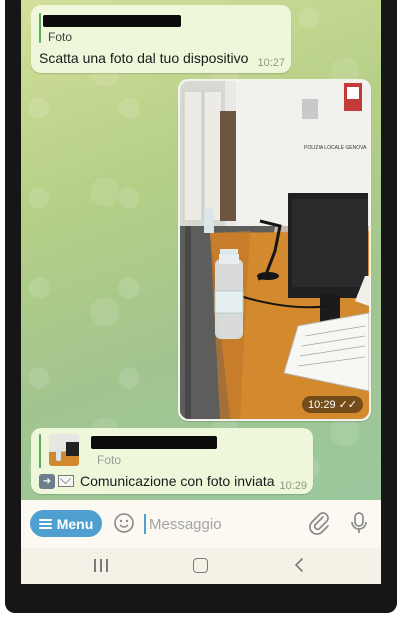  I want to click on hamburger-icon, so click(45, 523).